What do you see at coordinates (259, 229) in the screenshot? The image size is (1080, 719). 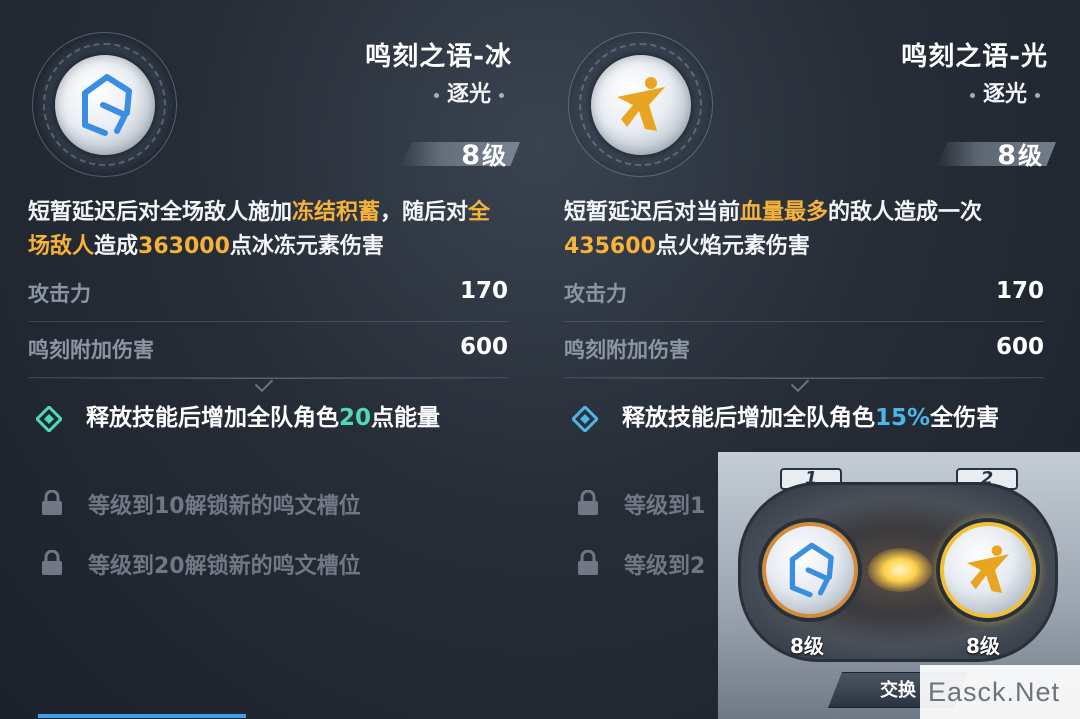 I see `rune-description: 短暂延迟后对全场敌人施加冻结积蓄，随后对全场敌人造成363000点冰冻元素伤害` at bounding box center [259, 229].